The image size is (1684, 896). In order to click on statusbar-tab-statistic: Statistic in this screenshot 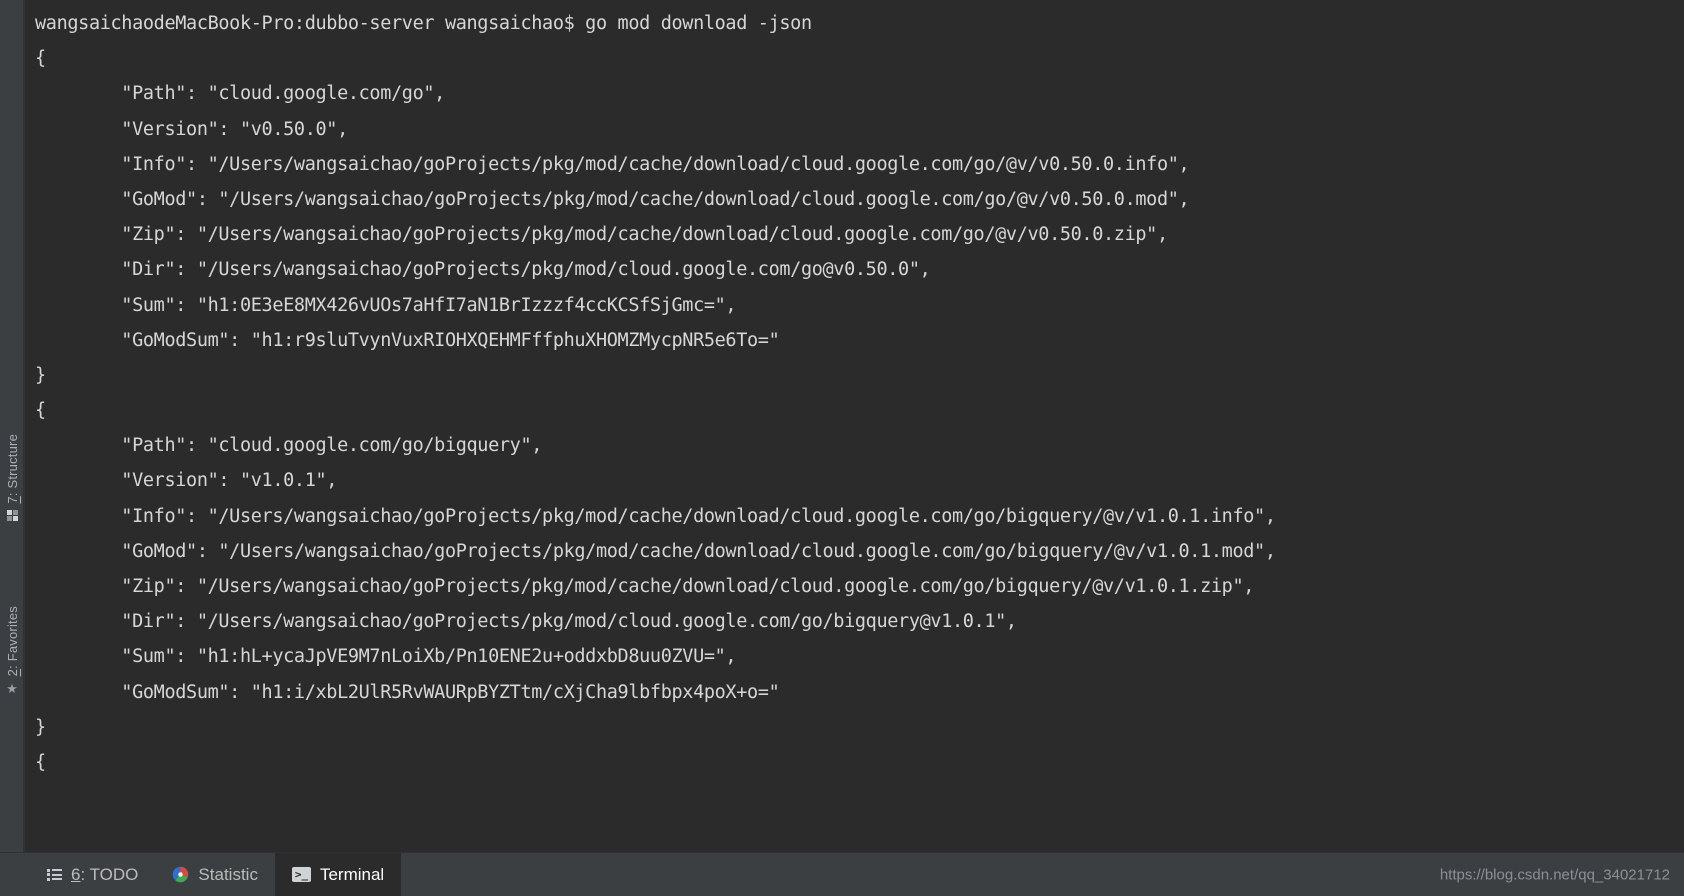, I will do `click(215, 874)`.